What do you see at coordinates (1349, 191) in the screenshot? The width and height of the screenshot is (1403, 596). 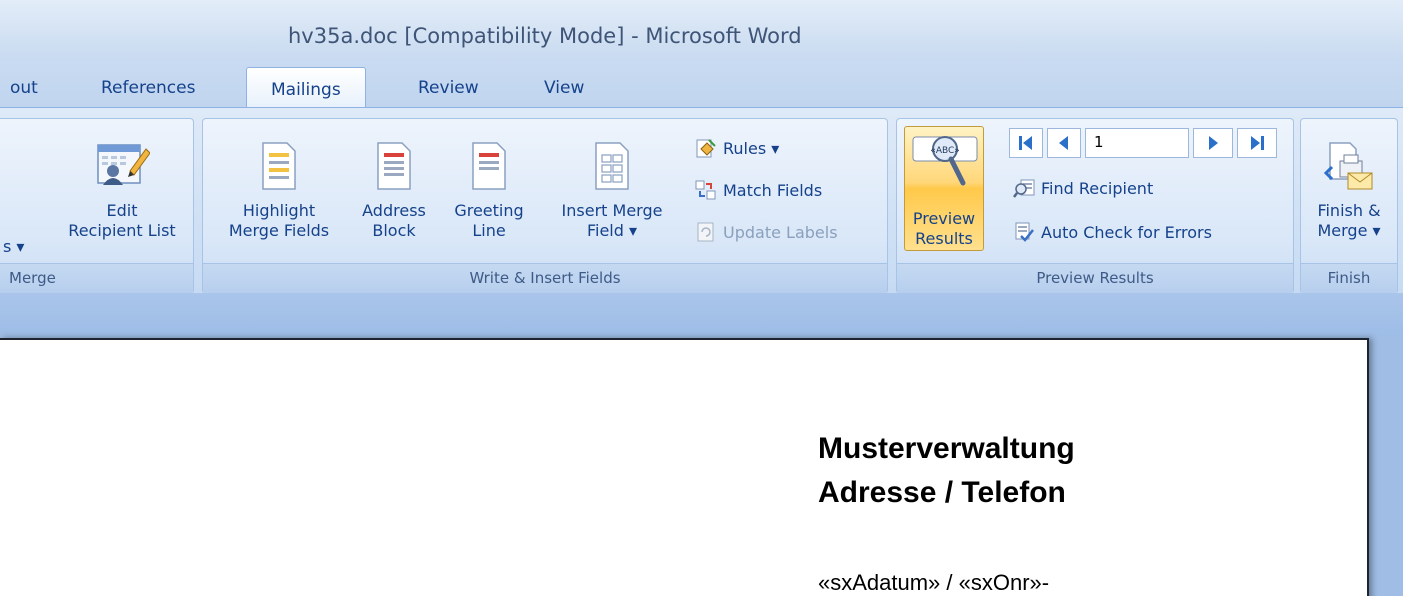 I see `finish-merge-button: Finish & Merge ▾` at bounding box center [1349, 191].